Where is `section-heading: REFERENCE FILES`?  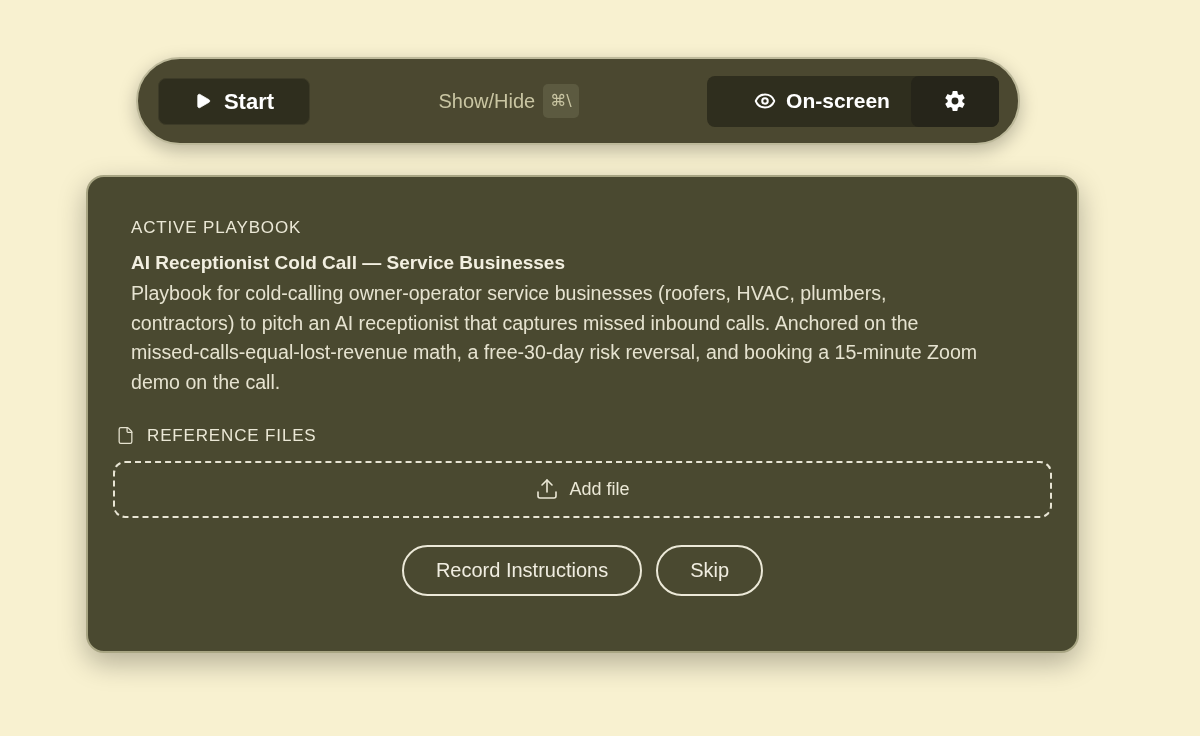 section-heading: REFERENCE FILES is located at coordinates (232, 436).